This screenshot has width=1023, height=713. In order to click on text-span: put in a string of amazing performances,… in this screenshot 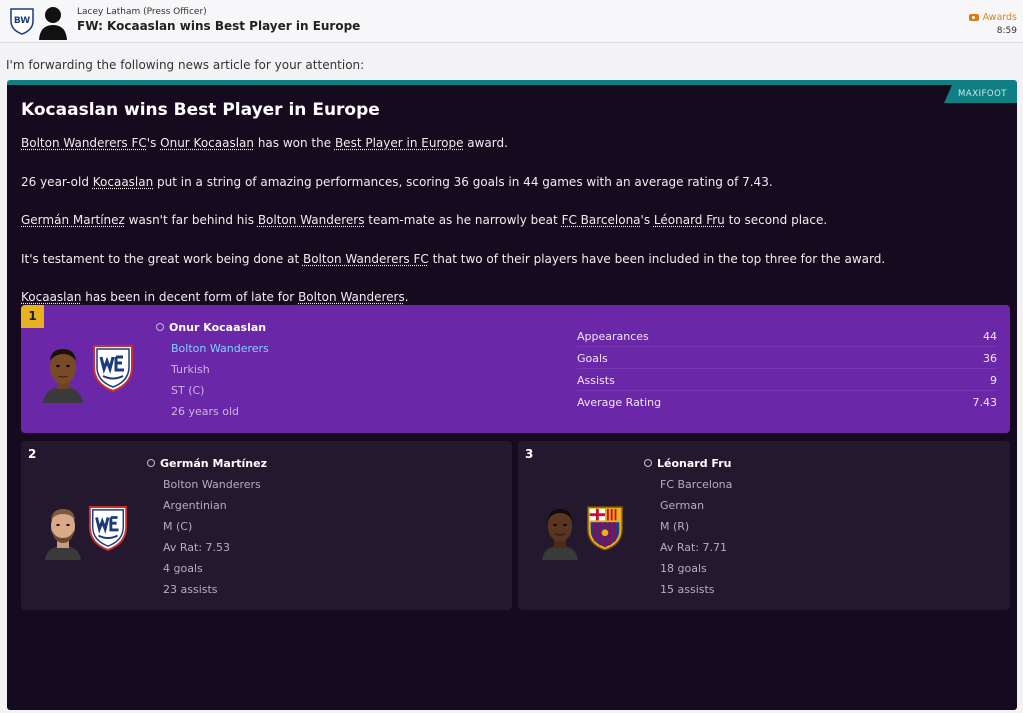, I will do `click(463, 182)`.